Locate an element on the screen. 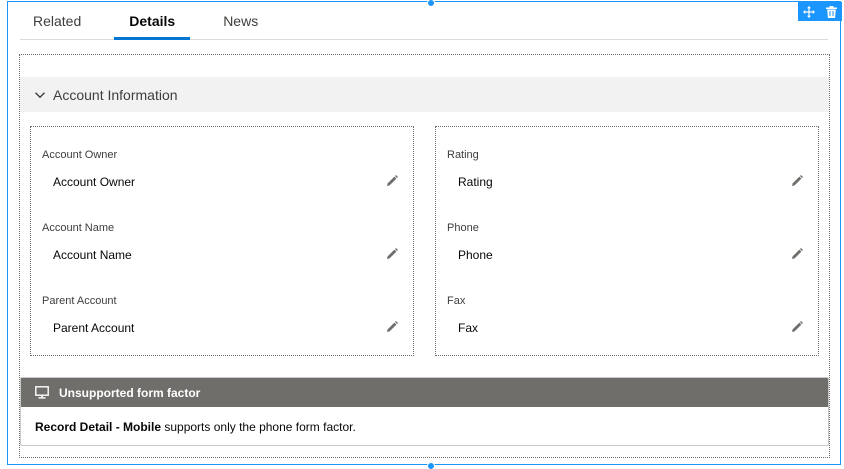 The image size is (844, 469). field-account-owner: Account Owner Account Owner is located at coordinates (227, 179).